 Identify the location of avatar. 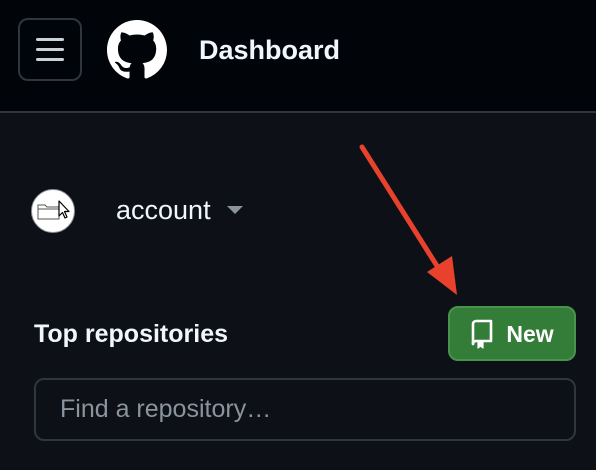
(53, 211).